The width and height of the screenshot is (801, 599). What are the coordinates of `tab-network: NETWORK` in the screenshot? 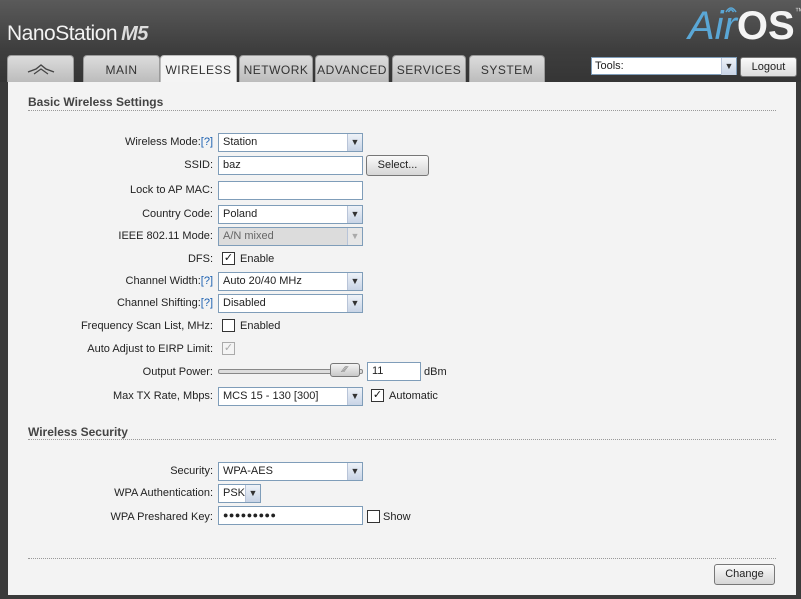 It's located at (276, 68).